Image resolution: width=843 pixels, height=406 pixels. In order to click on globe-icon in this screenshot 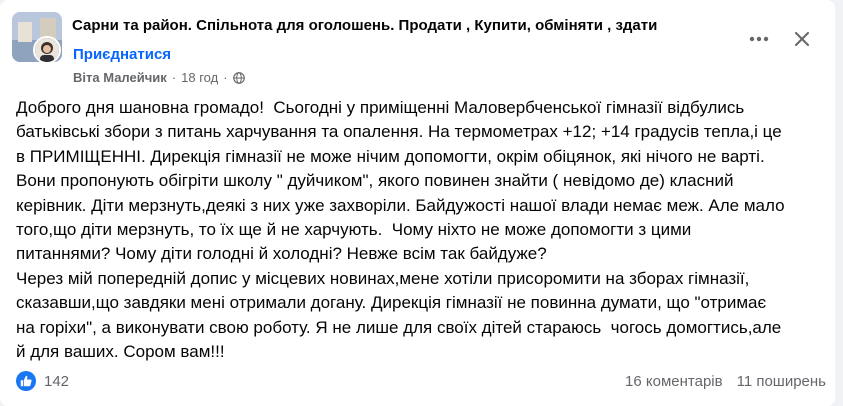, I will do `click(238, 77)`.